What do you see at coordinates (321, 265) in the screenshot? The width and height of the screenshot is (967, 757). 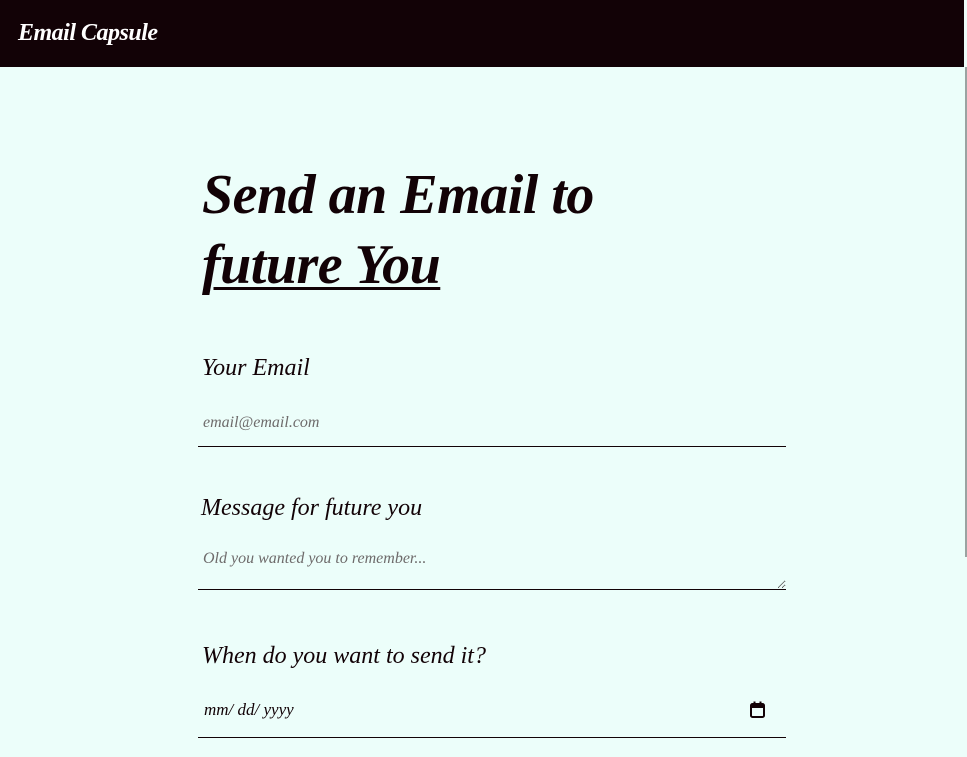 I see `page-title-line-2: future You` at bounding box center [321, 265].